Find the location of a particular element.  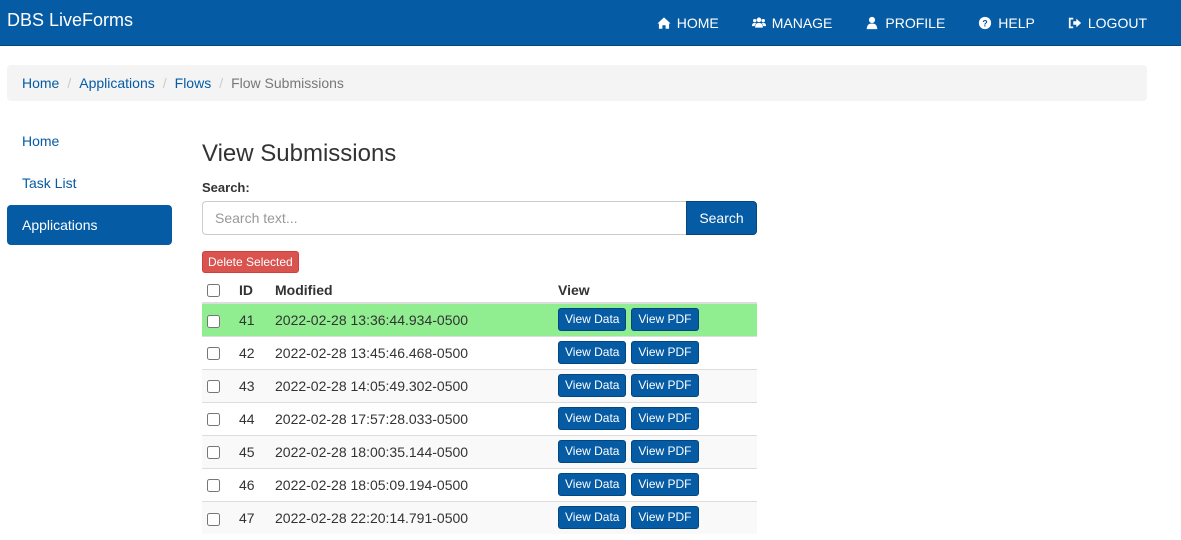

row-id: 44 is located at coordinates (252, 418).